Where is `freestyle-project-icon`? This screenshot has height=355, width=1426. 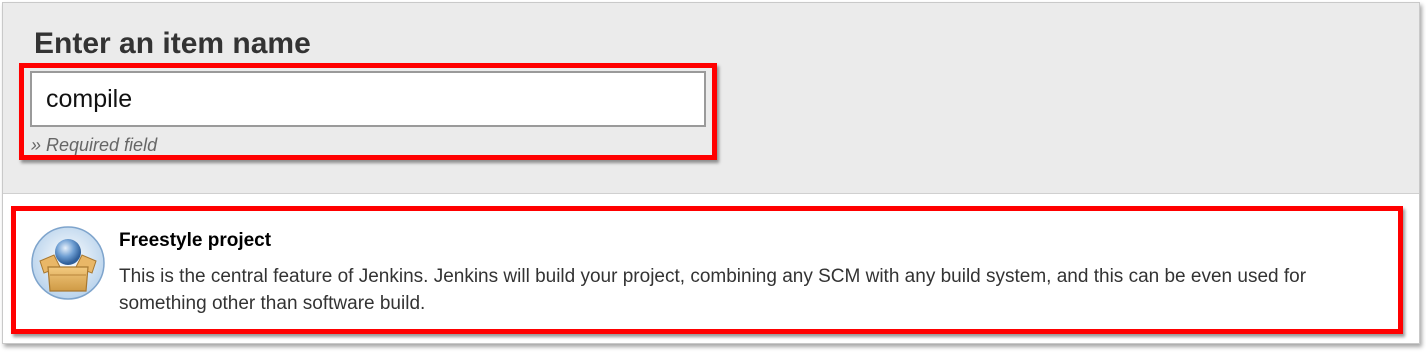
freestyle-project-icon is located at coordinates (68, 263).